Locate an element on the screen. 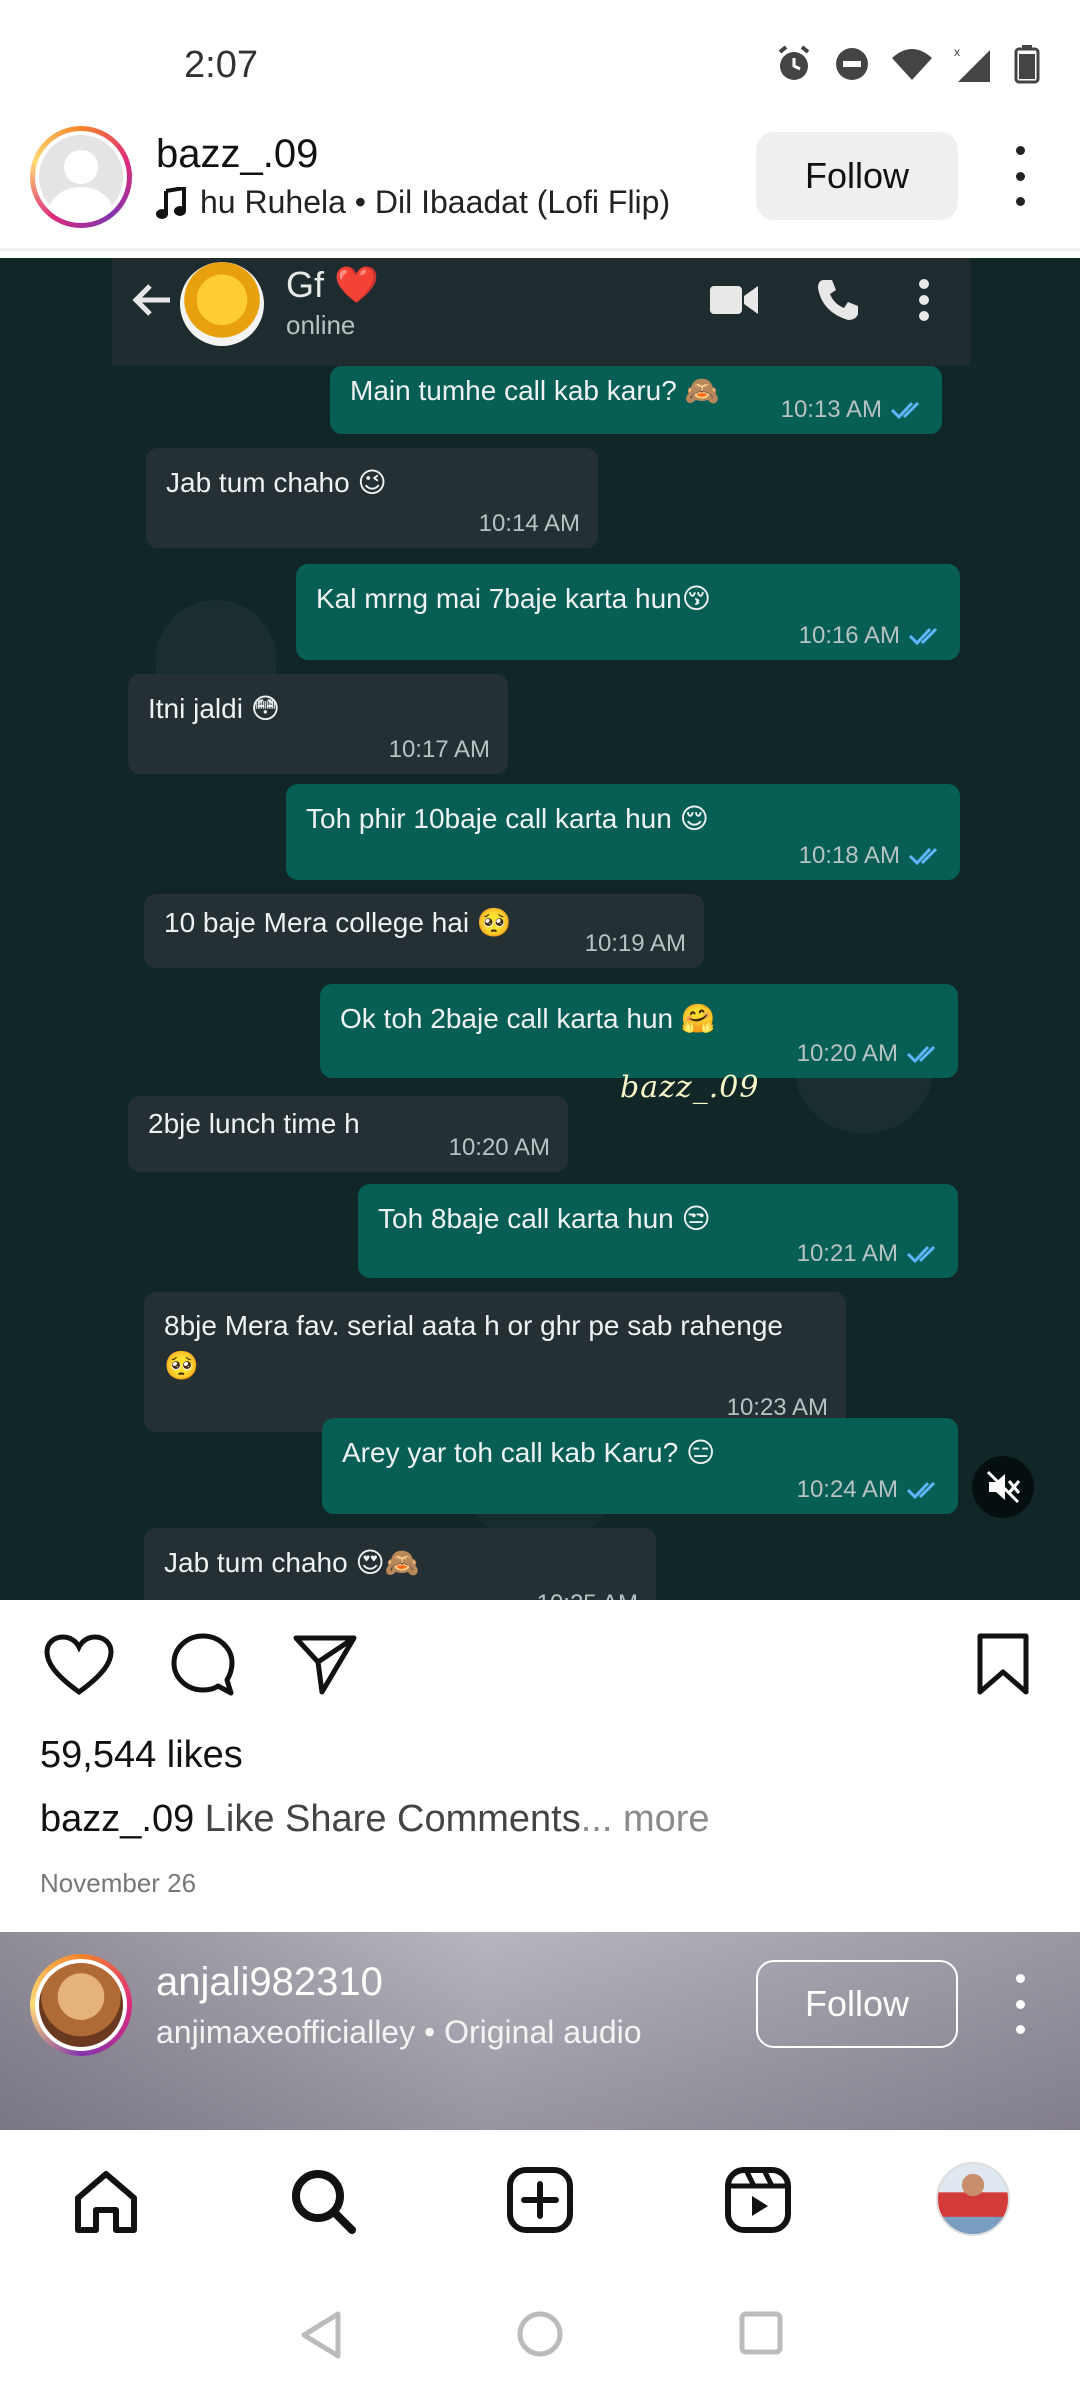  status-time: 2:07 is located at coordinates (221, 65).